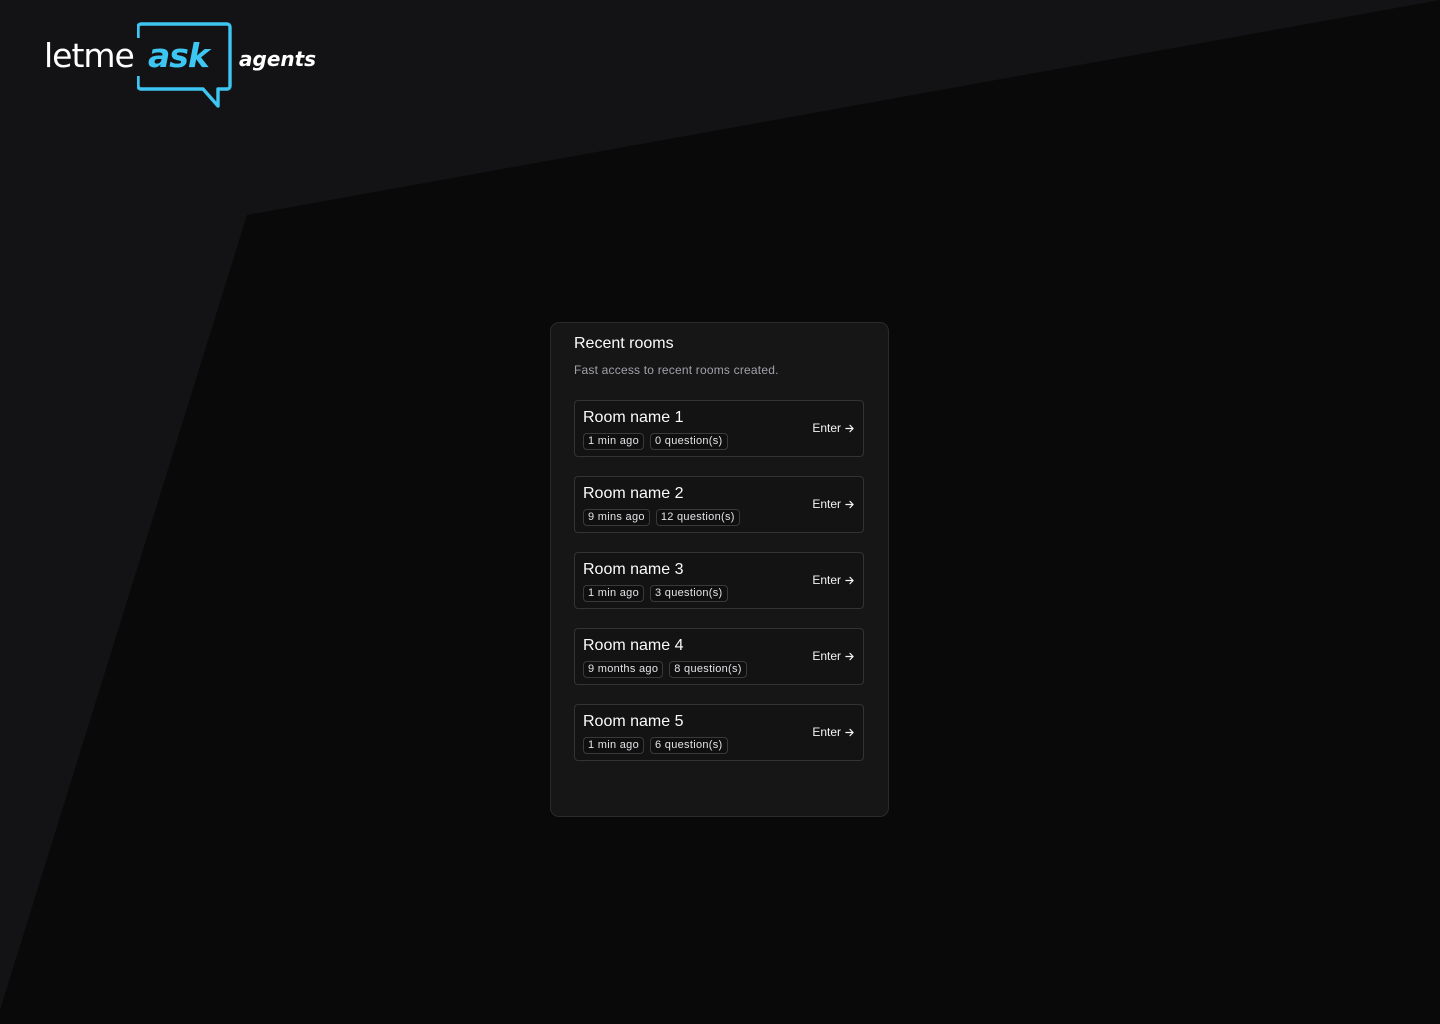 The height and width of the screenshot is (1024, 1440). Describe the element at coordinates (179, 55) in the screenshot. I see `logo-ask-text: ask` at that location.